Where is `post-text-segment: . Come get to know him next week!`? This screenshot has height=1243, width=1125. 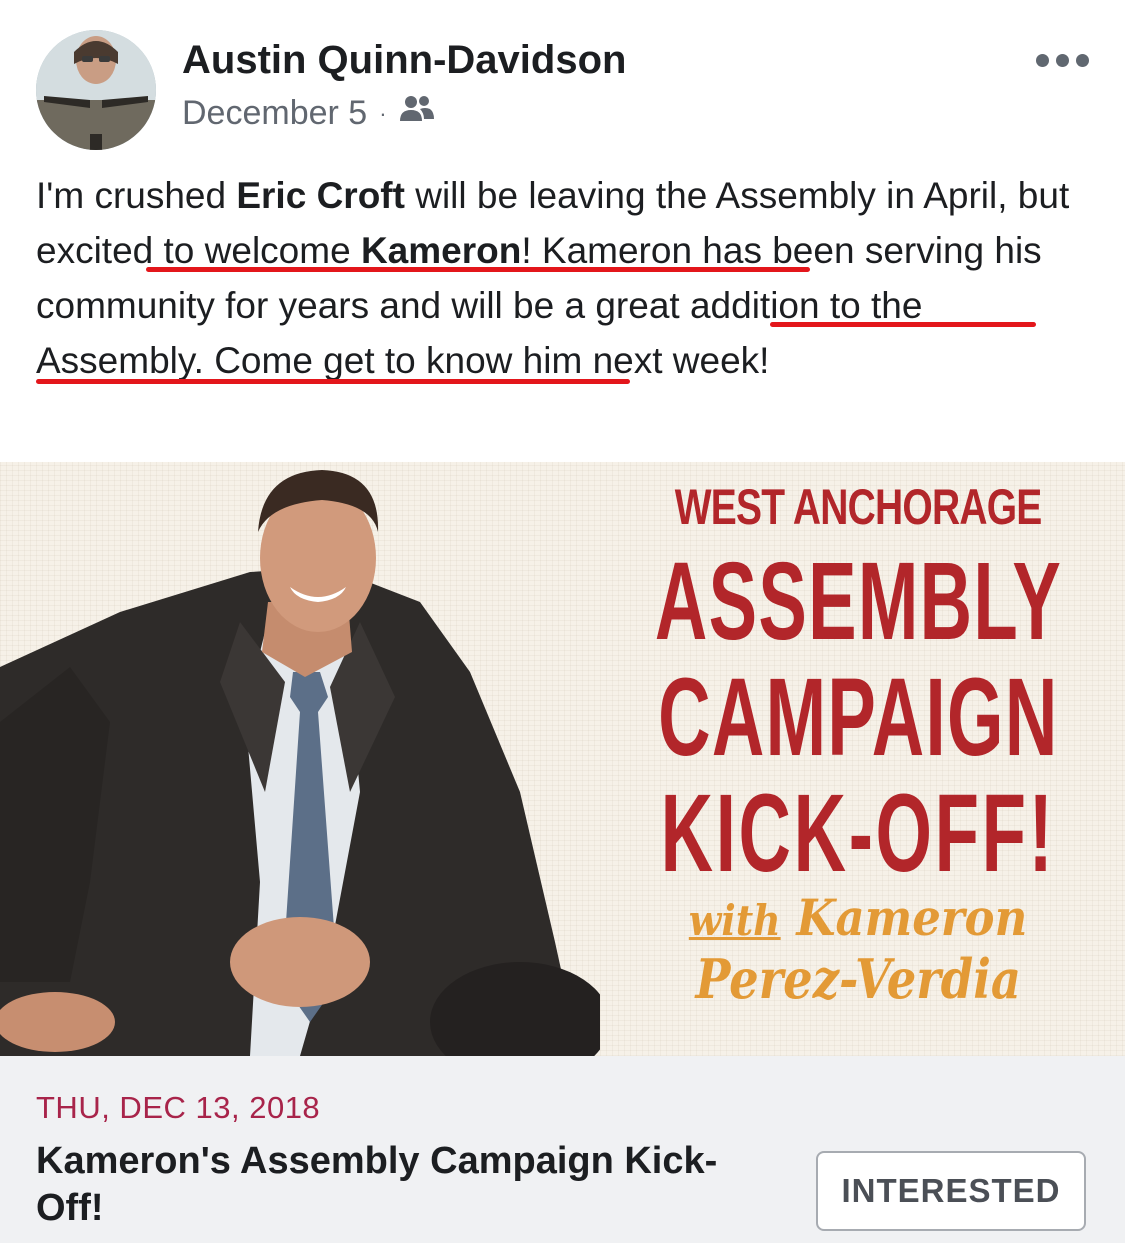
post-text-segment: . Come get to know him next week! is located at coordinates (481, 360).